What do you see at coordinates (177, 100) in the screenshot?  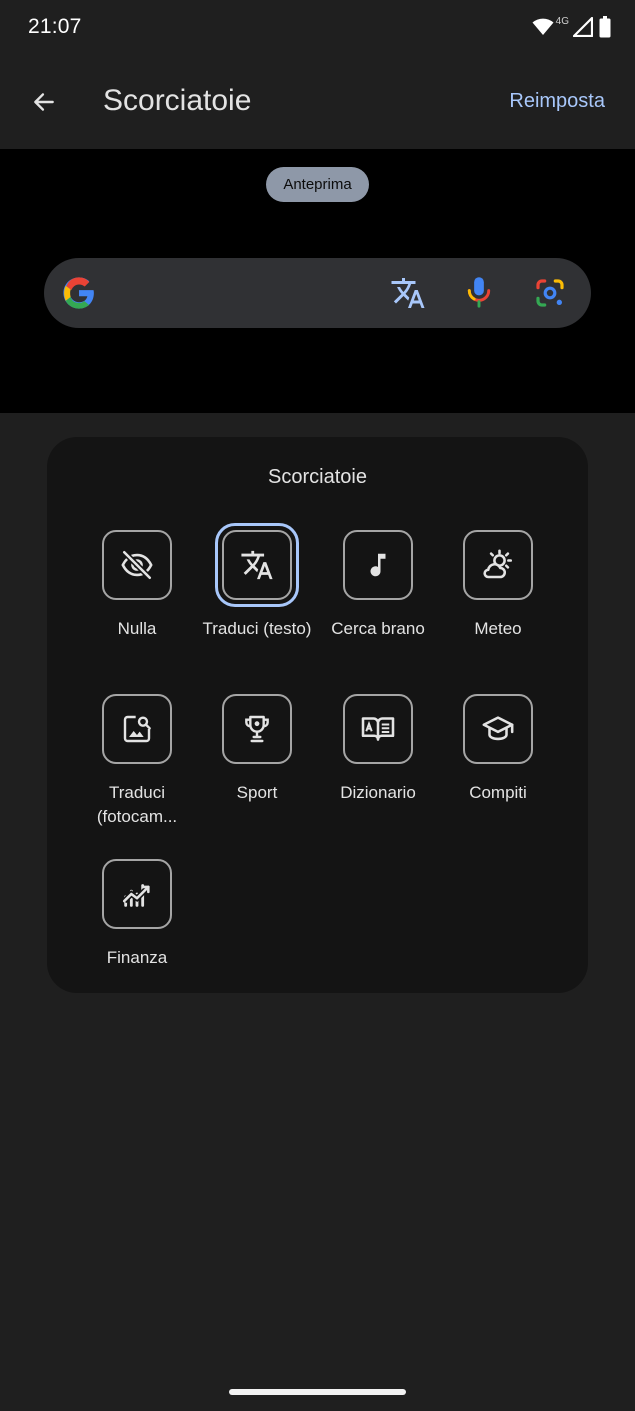 I see `page-title: Scorciatoie` at bounding box center [177, 100].